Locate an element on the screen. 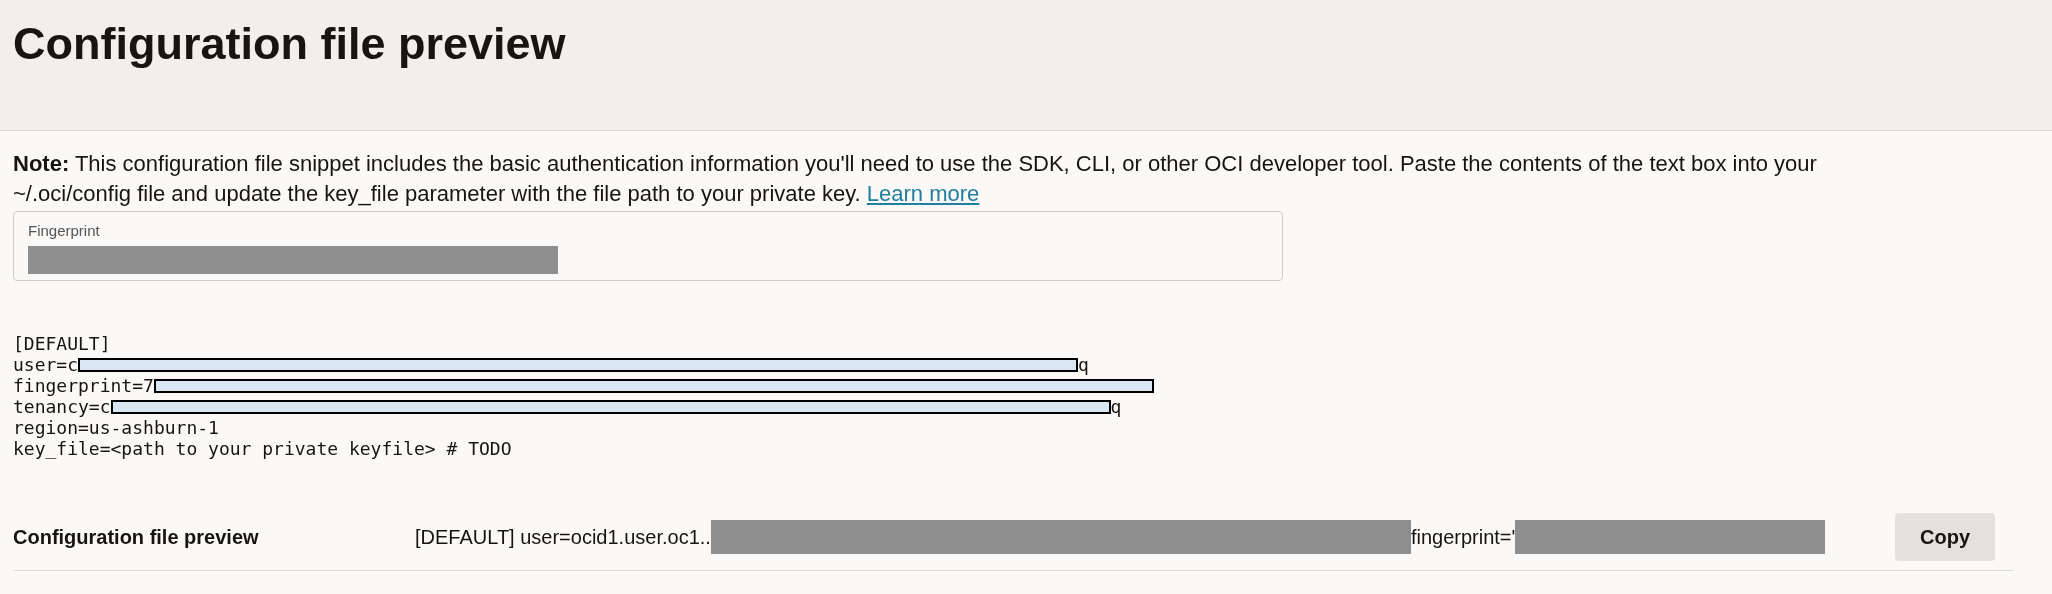  config-line: region=us-ashburn-1 is located at coordinates (116, 427).